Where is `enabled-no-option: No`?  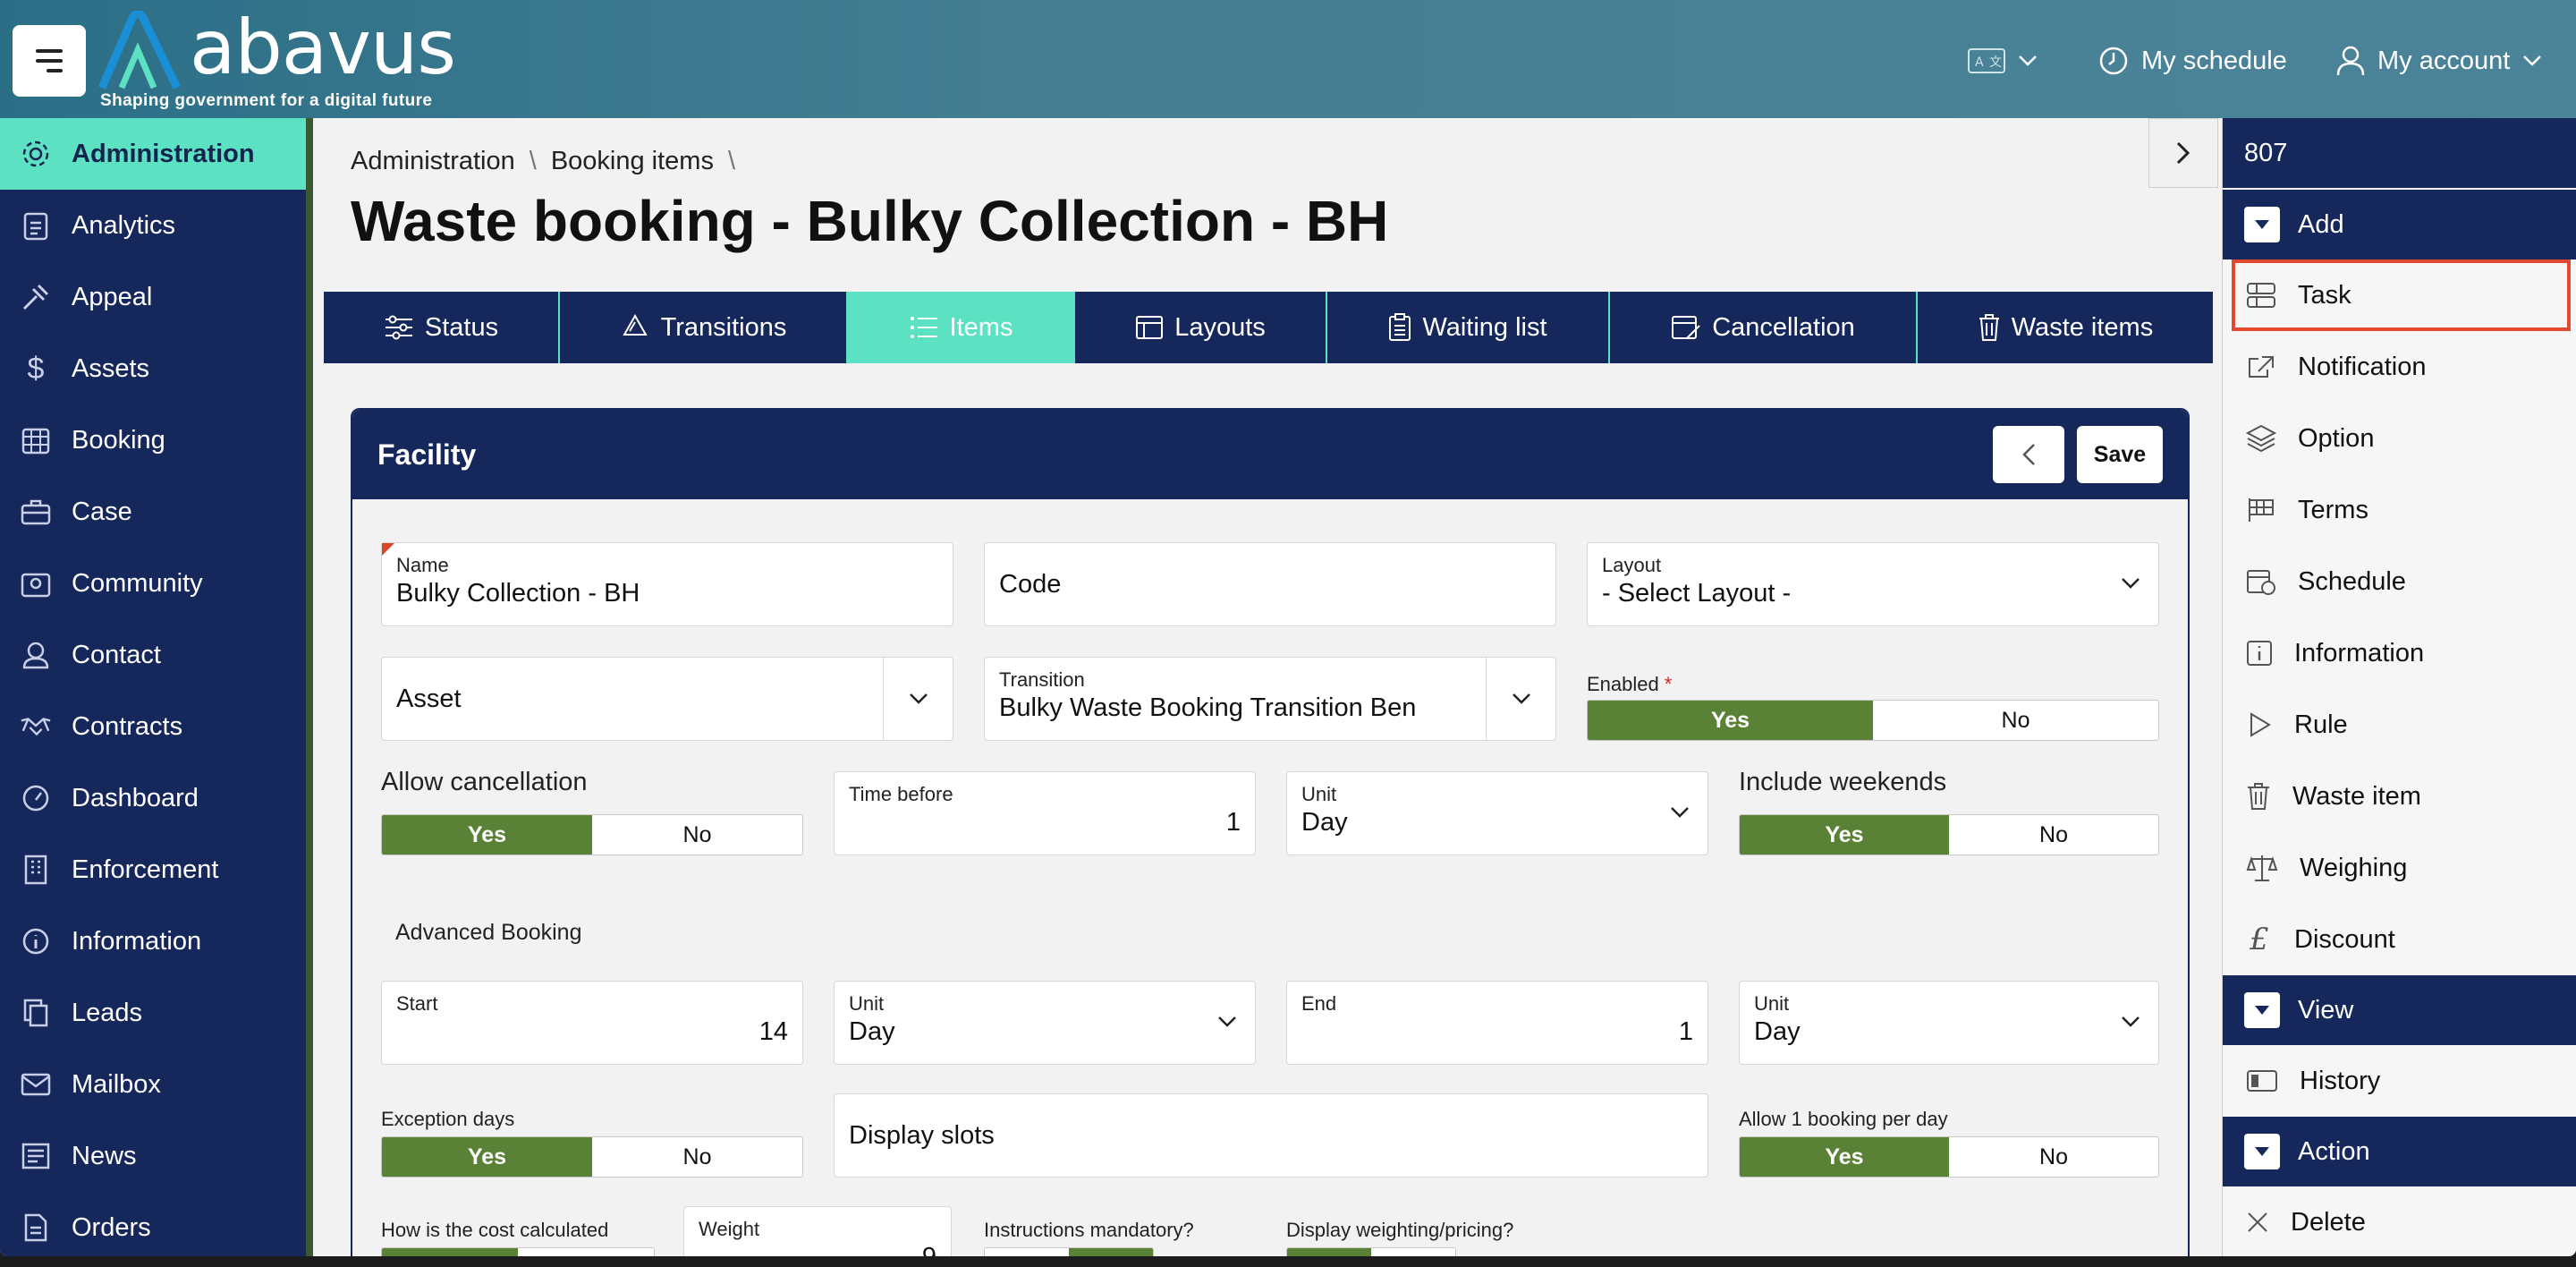
enabled-no-option: No is located at coordinates (2015, 720).